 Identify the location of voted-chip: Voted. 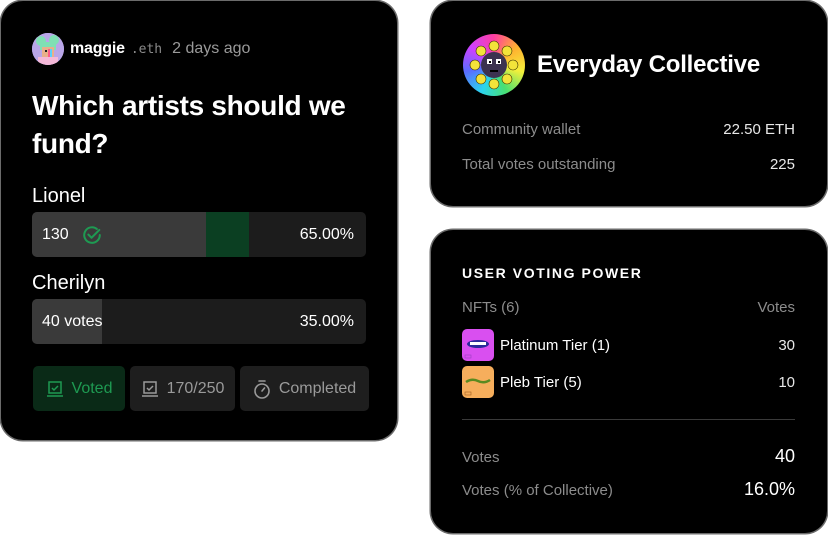
(79, 388).